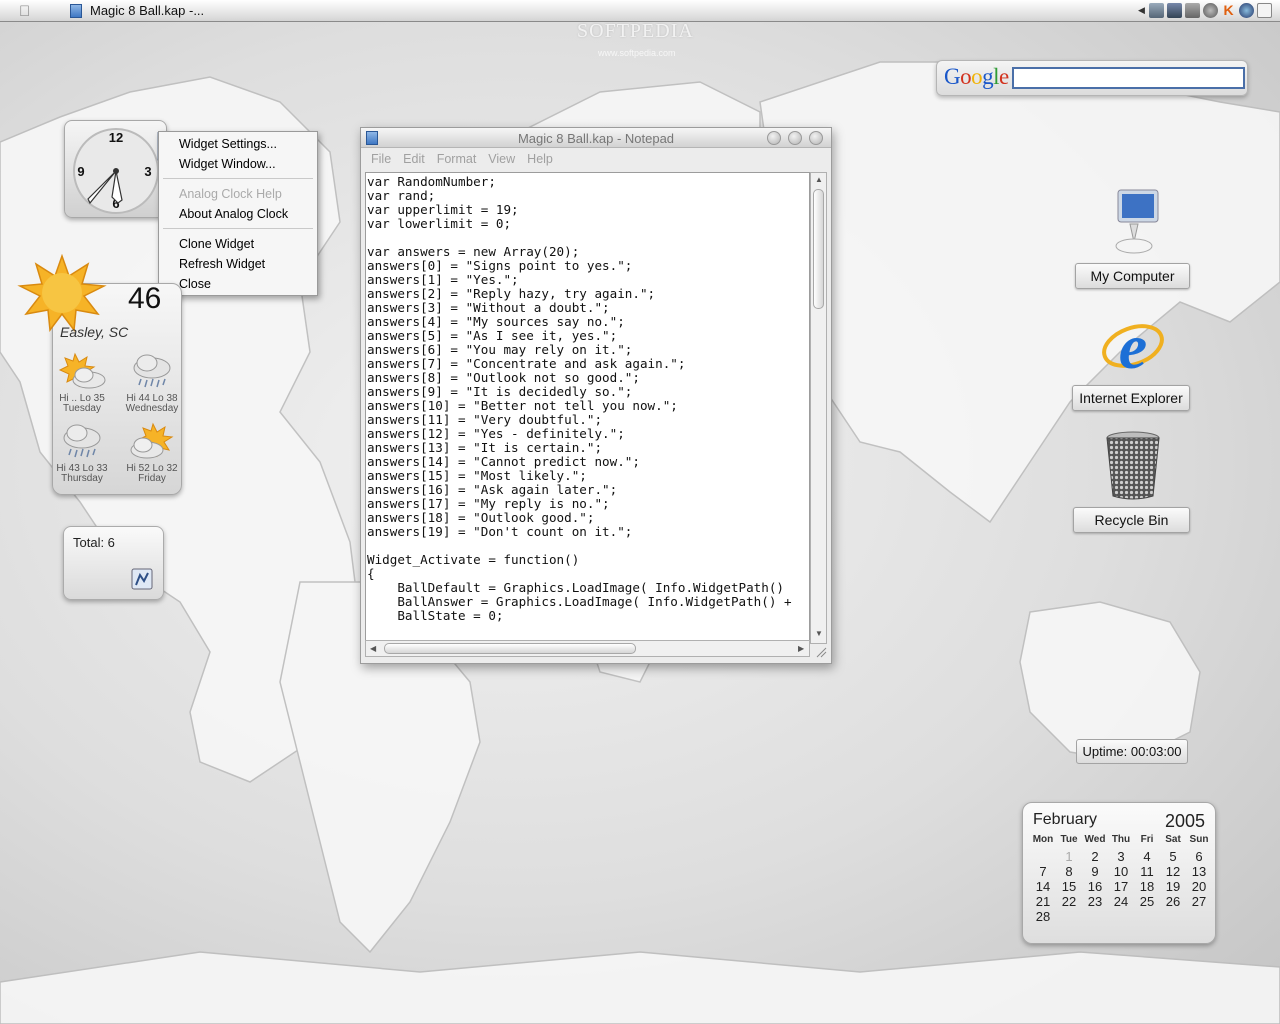  Describe the element at coordinates (1156, 10) in the screenshot. I see `network-icon` at that location.